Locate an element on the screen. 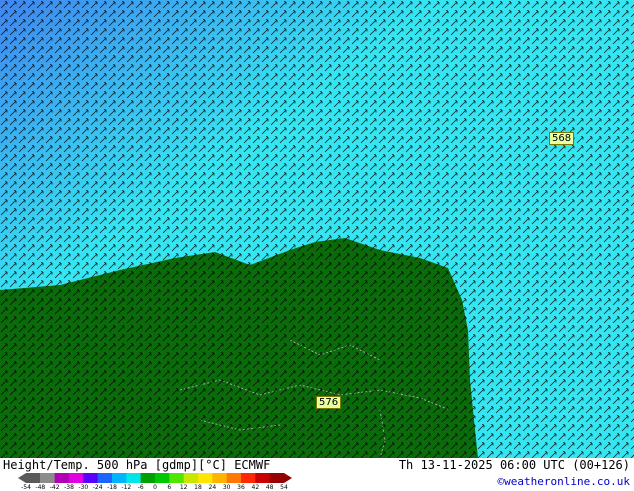 The width and height of the screenshot is (634, 491). temperature-colorbar is located at coordinates (155, 478).